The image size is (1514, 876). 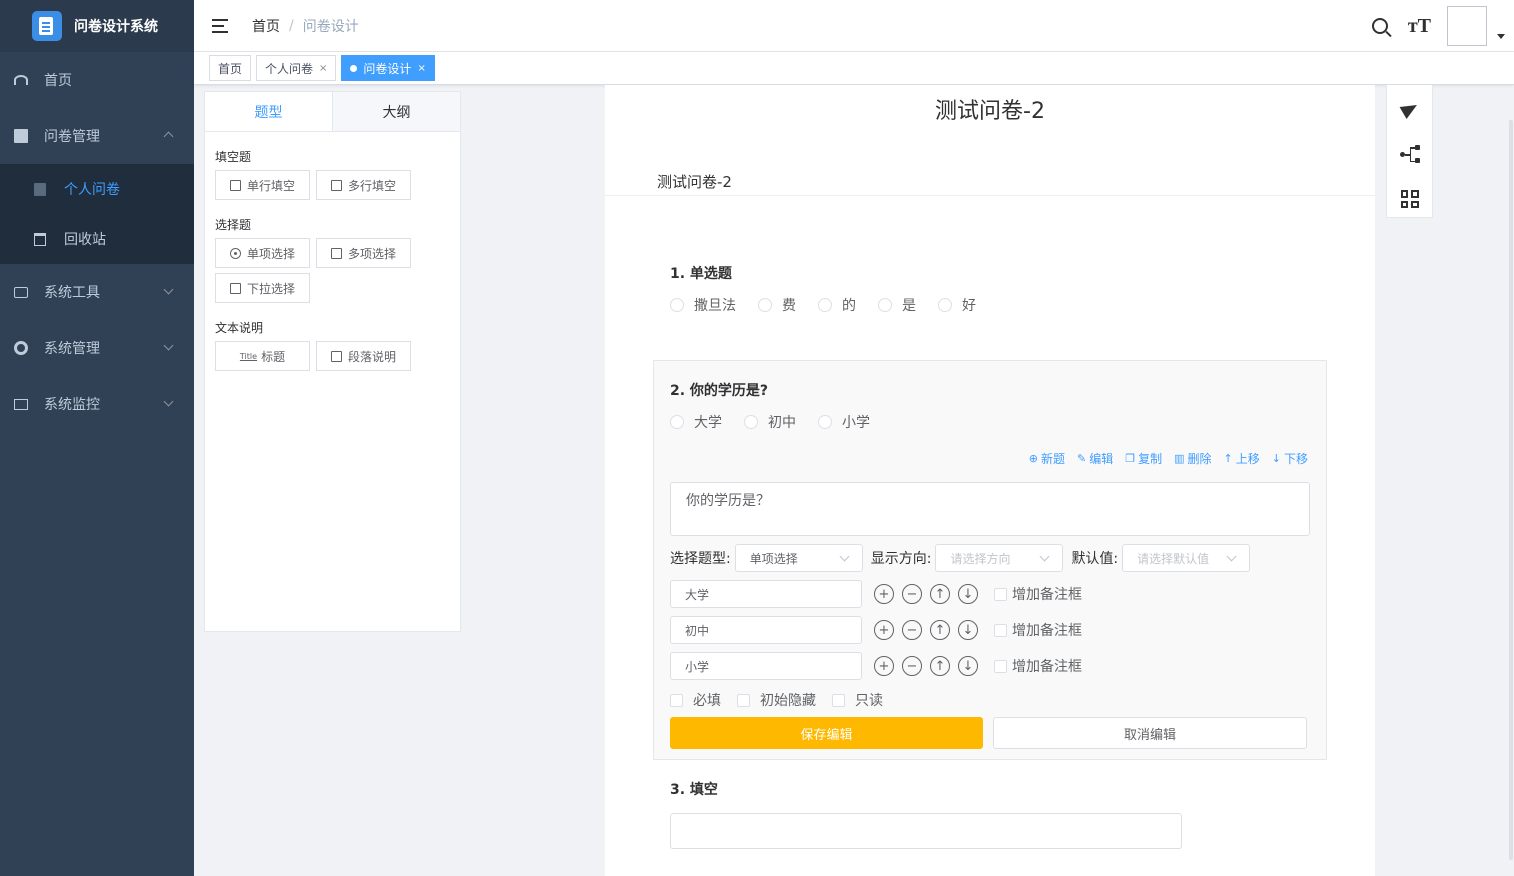 I want to click on option-input: 小学, so click(x=766, y=666).